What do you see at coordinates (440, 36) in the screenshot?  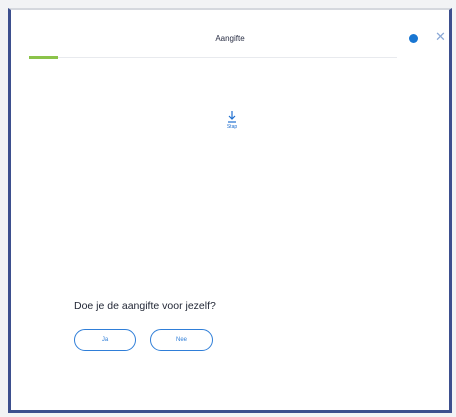 I see `close-icon: ✕` at bounding box center [440, 36].